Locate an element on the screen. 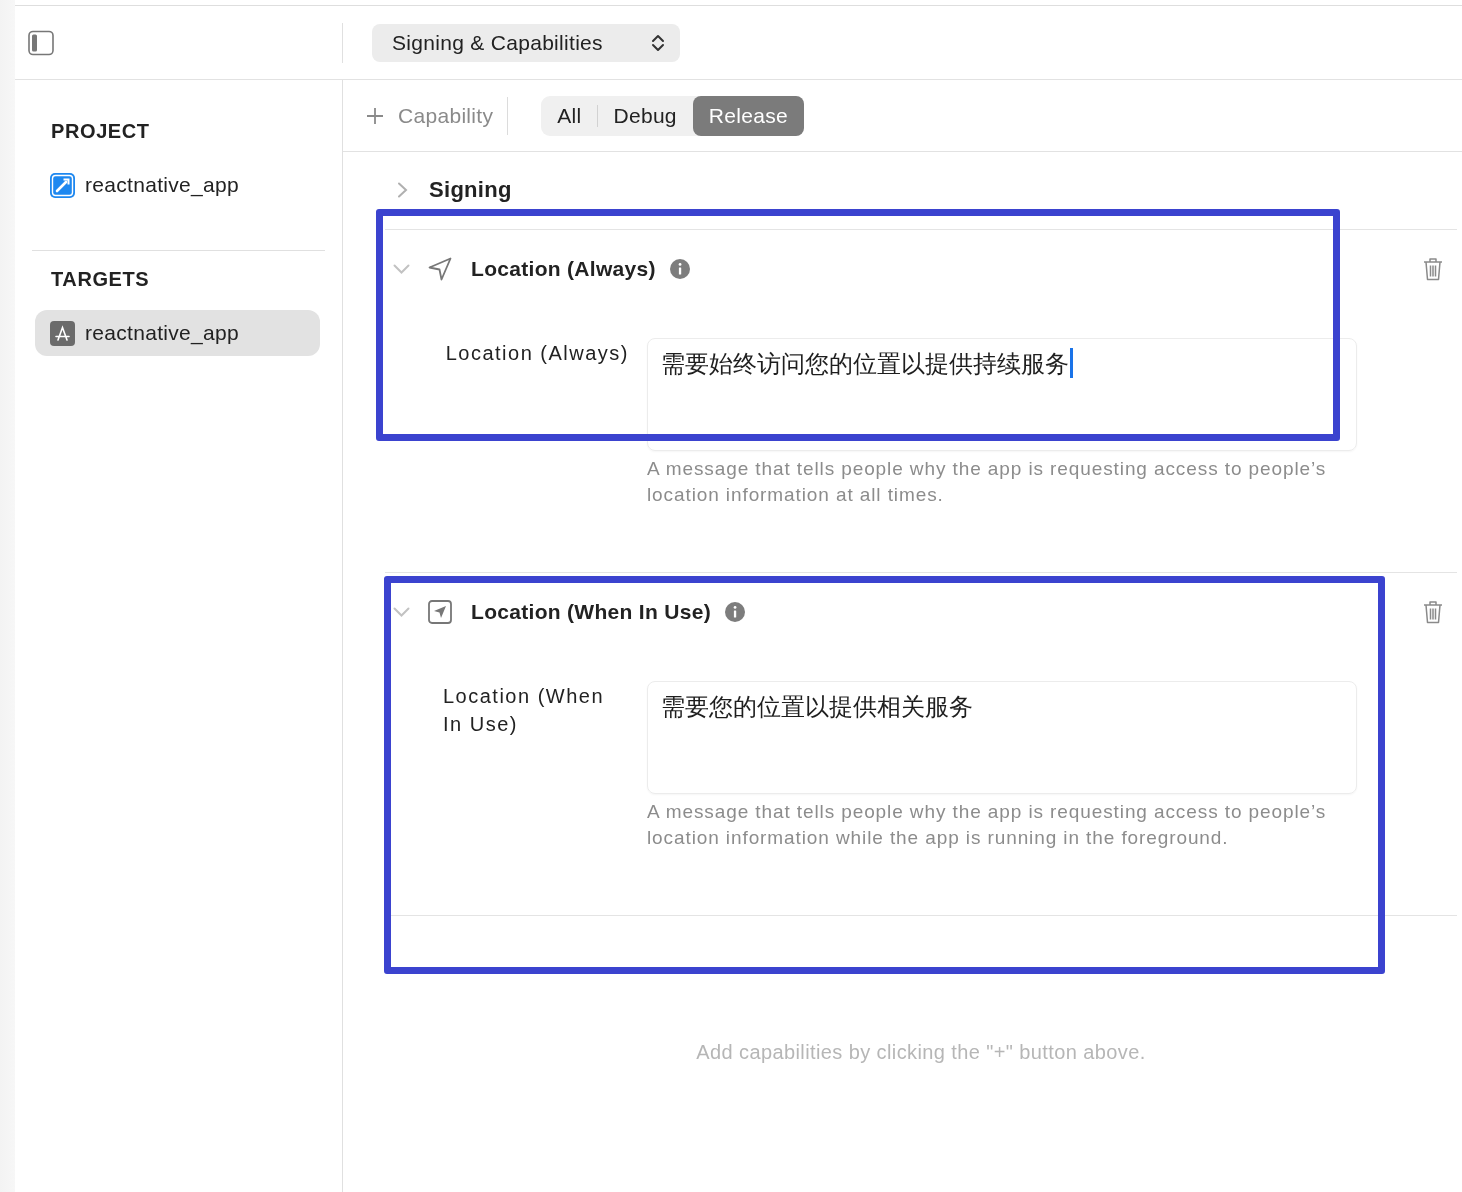 This screenshot has width=1462, height=1192. capability-title: Location (When In Use) is located at coordinates (591, 612).